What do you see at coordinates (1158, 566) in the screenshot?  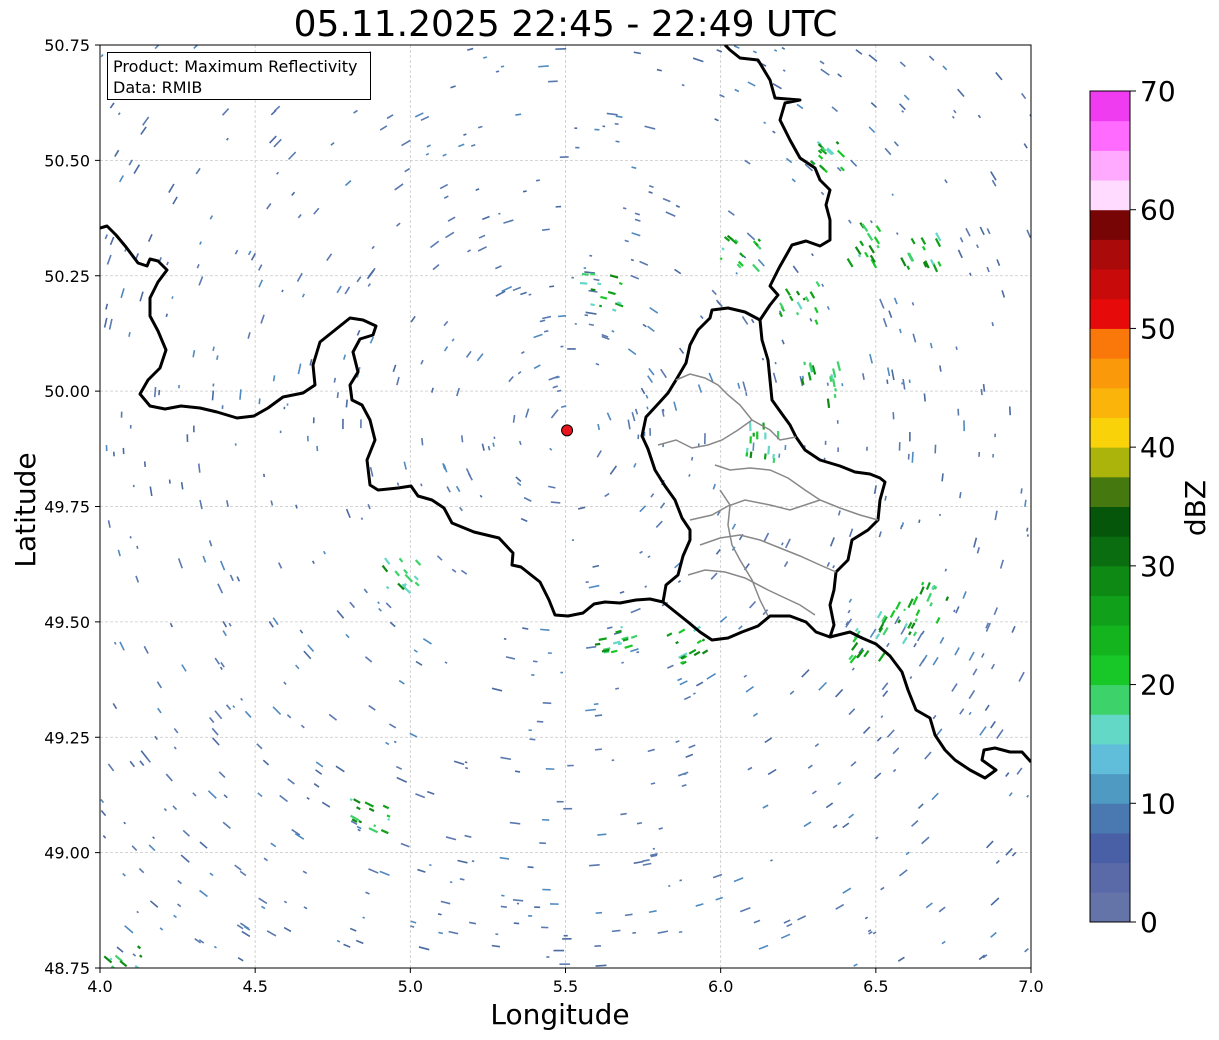 I see `colorbar-tick-label: 30` at bounding box center [1158, 566].